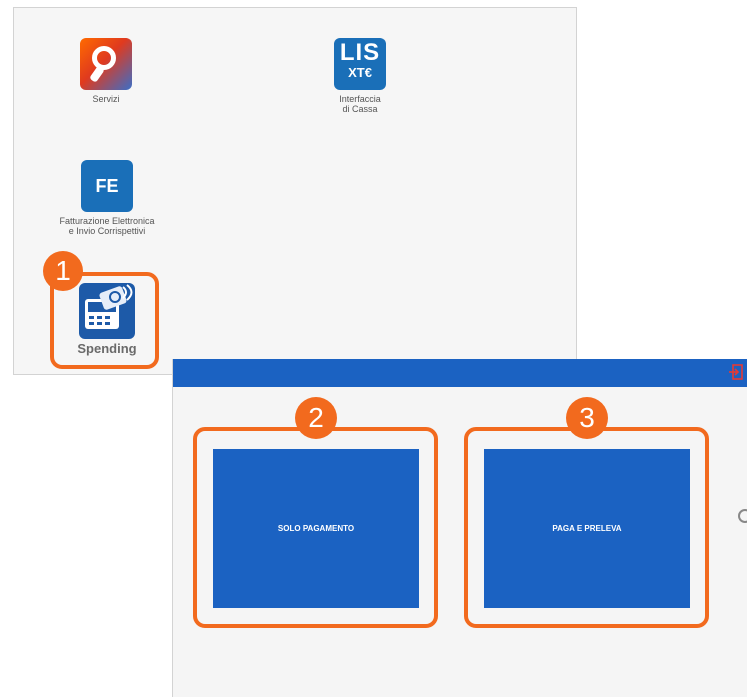 The width and height of the screenshot is (747, 697). I want to click on callout-badge-2: 2, so click(316, 418).